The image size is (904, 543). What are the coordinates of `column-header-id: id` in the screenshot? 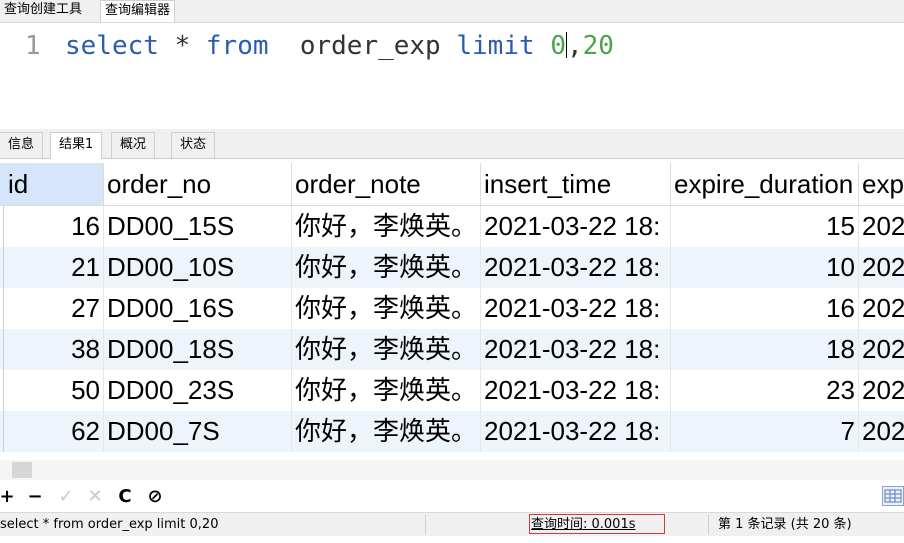 It's located at (52, 184).